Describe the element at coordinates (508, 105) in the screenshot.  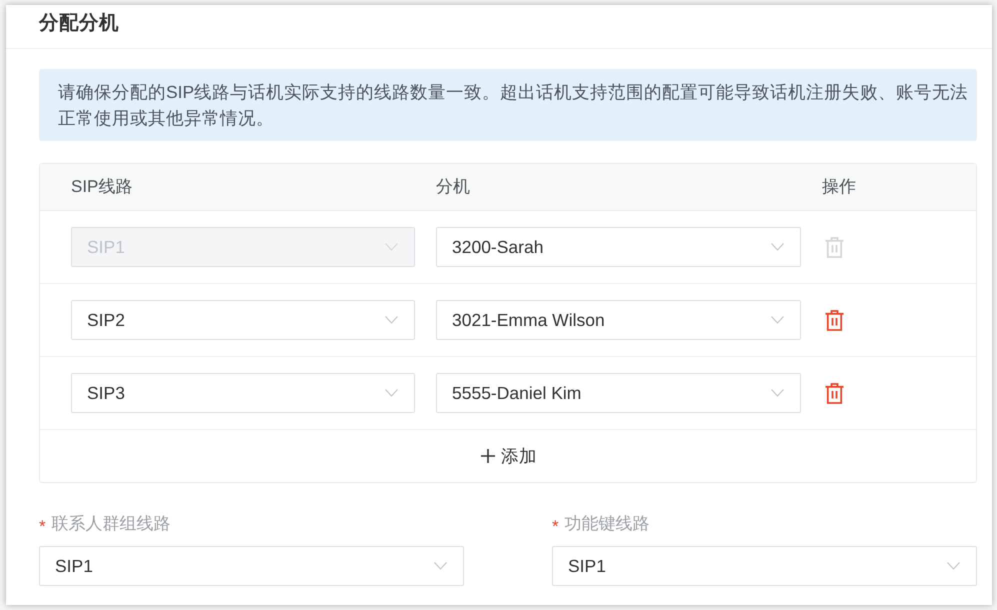
I see `notice-banner: 请确保分配的SIP线路与话机实际支持的线路数量一致。超出话机支持范围的配置可能导致话机注册失败、账号无法正常使用或其他异常情况。` at that location.